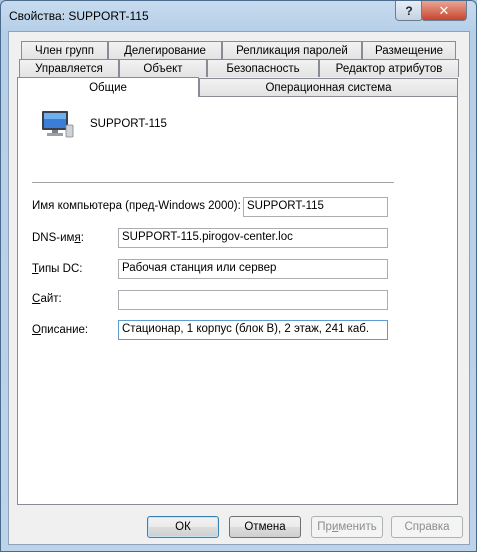 The width and height of the screenshot is (477, 552). Describe the element at coordinates (58, 238) in the screenshot. I see `dns-name-label: DNS-имя:` at that location.